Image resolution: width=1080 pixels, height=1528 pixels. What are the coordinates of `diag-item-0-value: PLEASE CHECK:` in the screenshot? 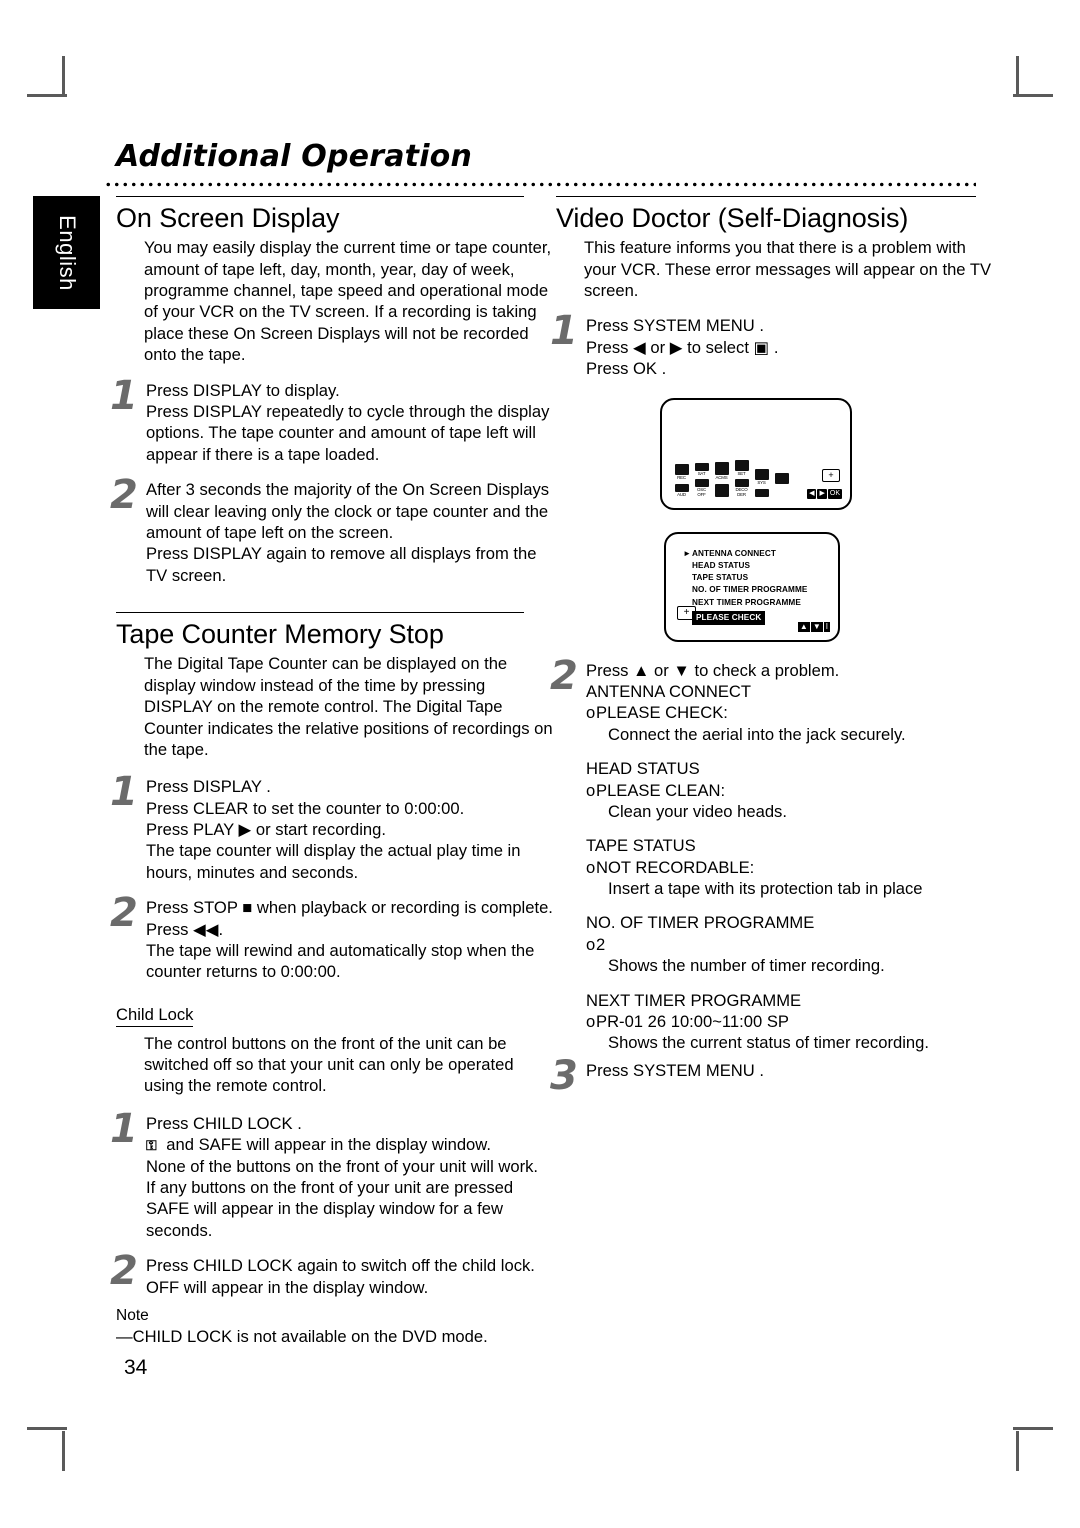 It's located at (662, 713).